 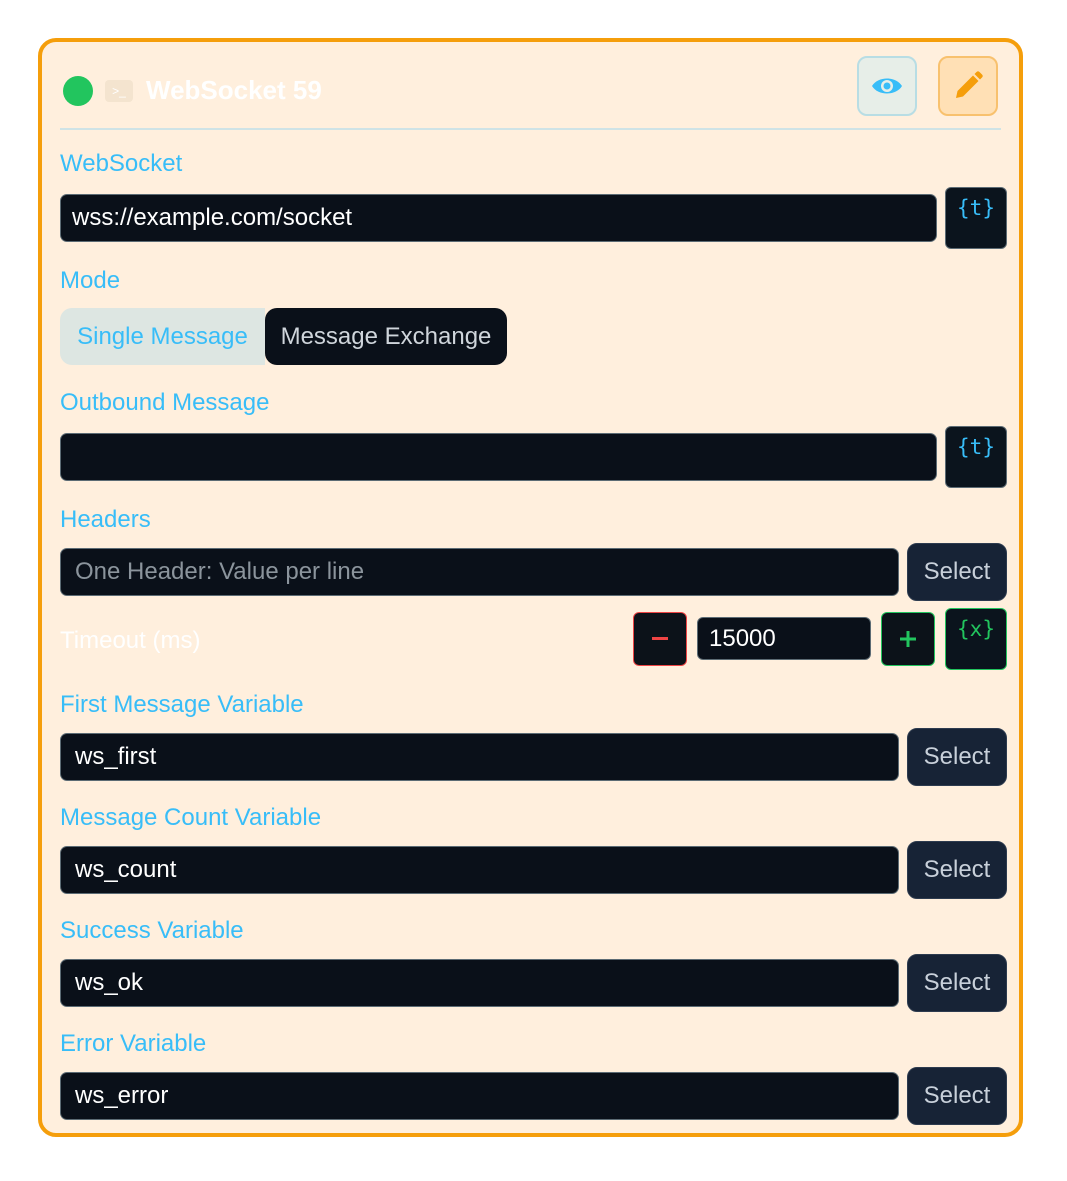 I want to click on minus-icon, so click(x=660, y=638).